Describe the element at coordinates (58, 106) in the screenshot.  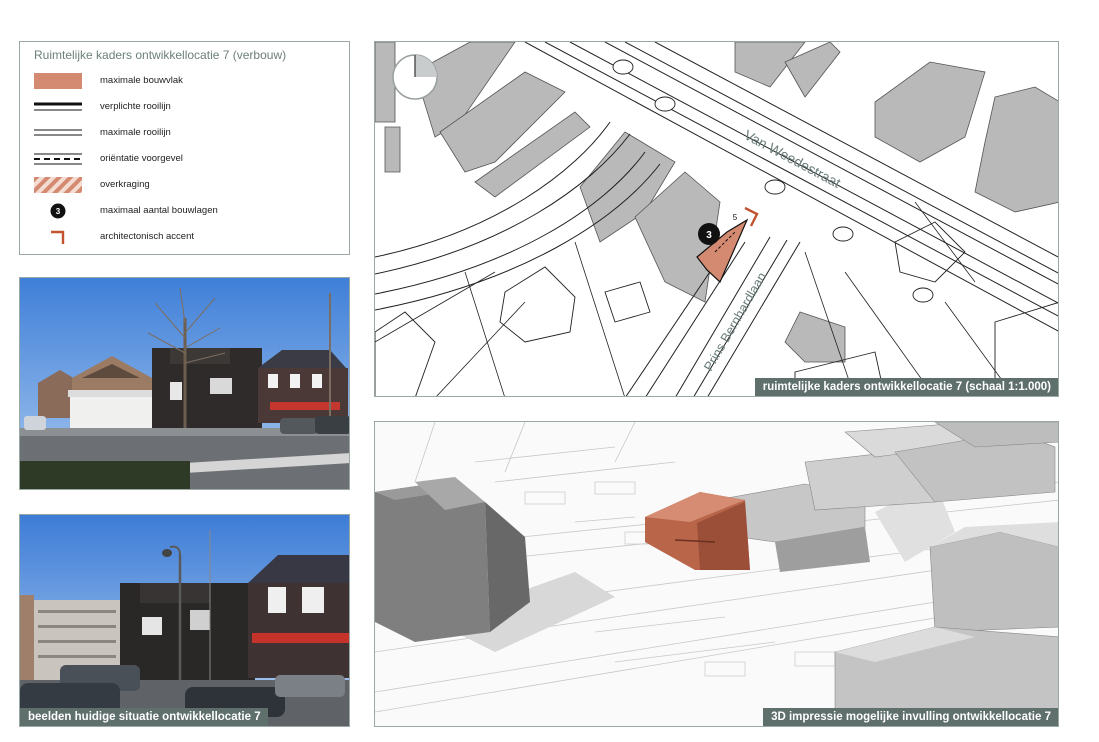
I see `thick-double-line-icon` at that location.